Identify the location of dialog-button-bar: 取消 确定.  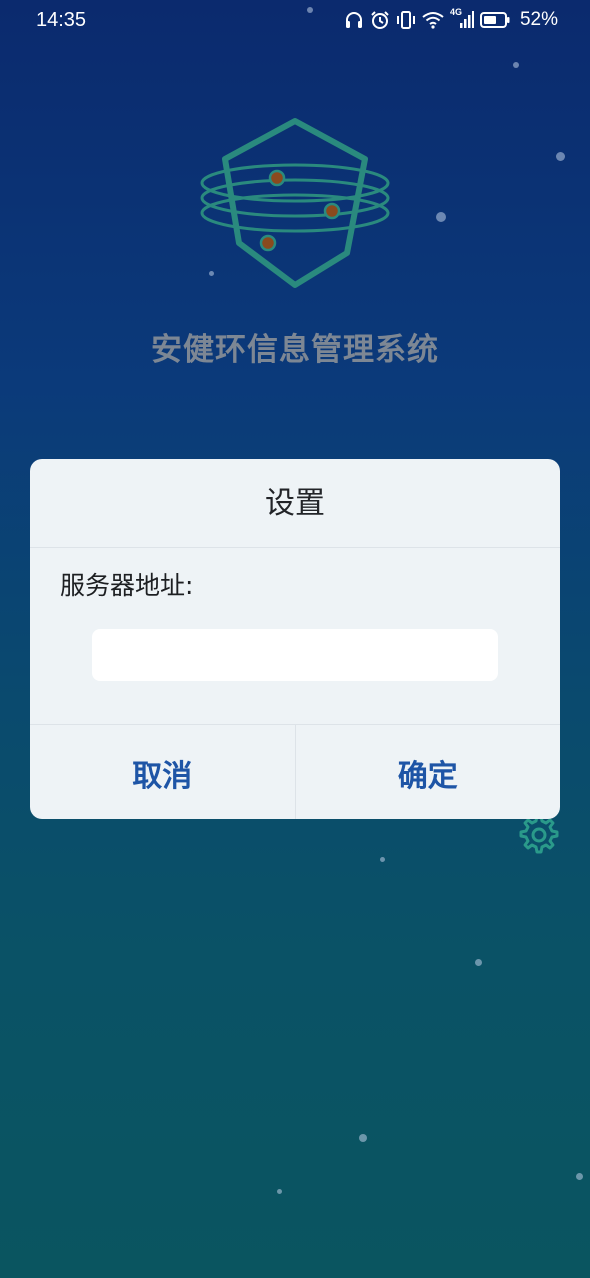
(295, 771).